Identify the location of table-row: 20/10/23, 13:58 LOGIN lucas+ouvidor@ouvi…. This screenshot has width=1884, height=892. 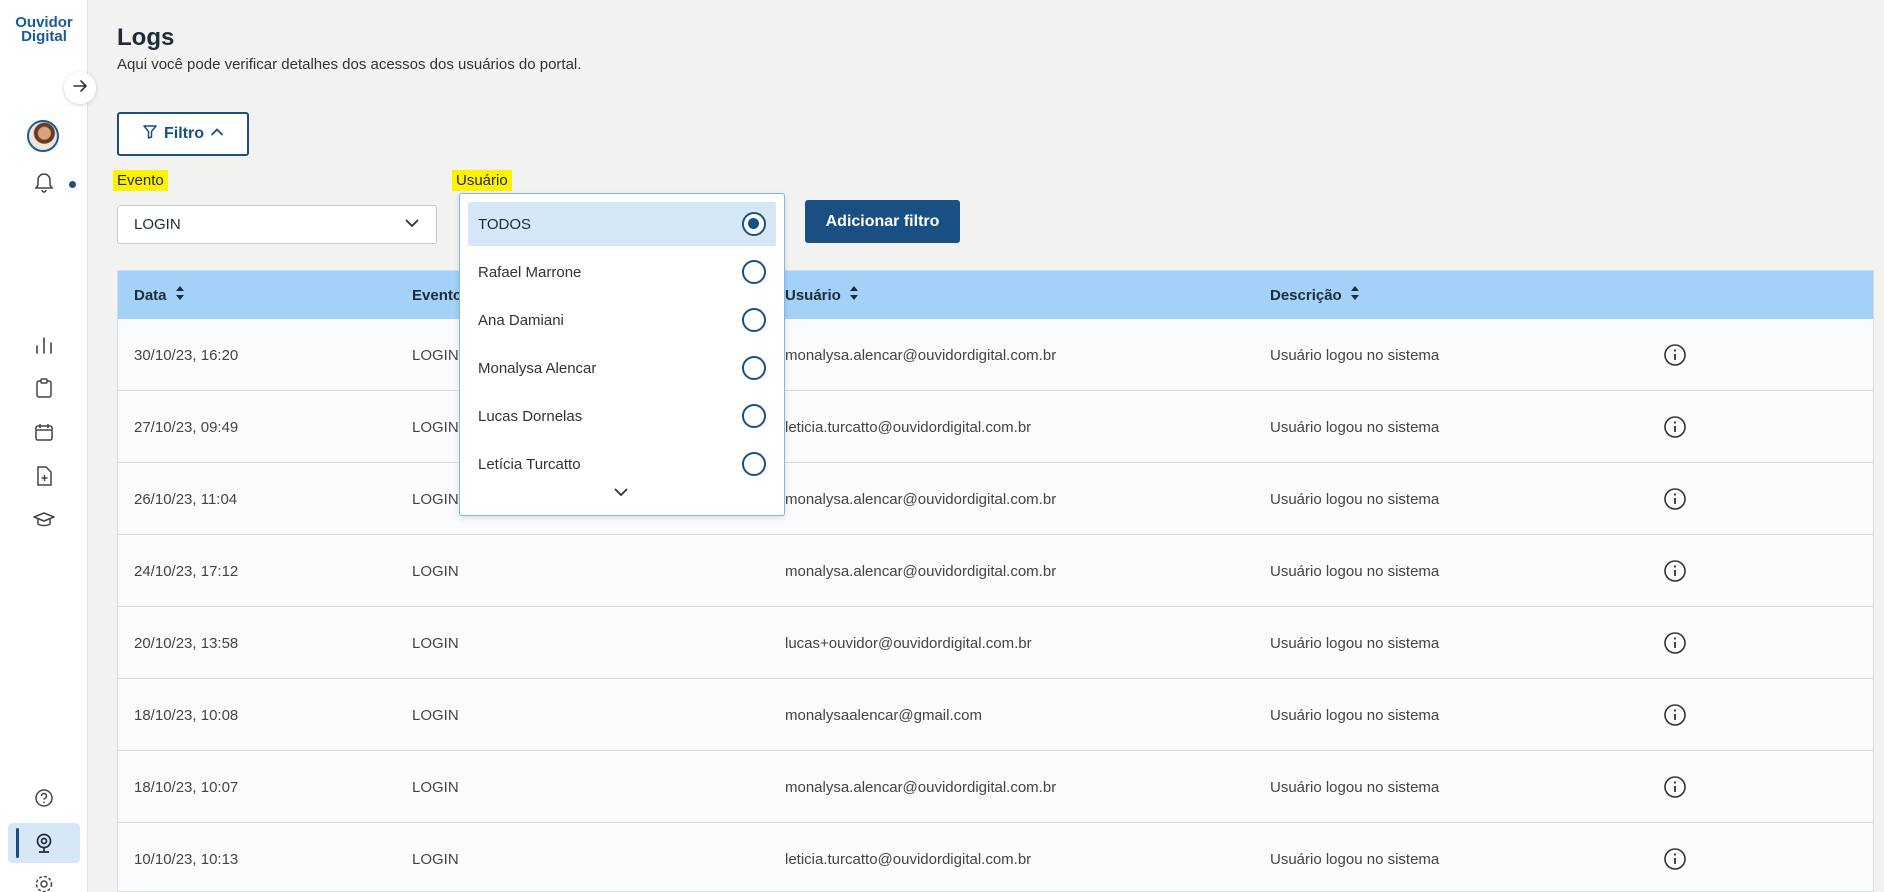
(995, 643).